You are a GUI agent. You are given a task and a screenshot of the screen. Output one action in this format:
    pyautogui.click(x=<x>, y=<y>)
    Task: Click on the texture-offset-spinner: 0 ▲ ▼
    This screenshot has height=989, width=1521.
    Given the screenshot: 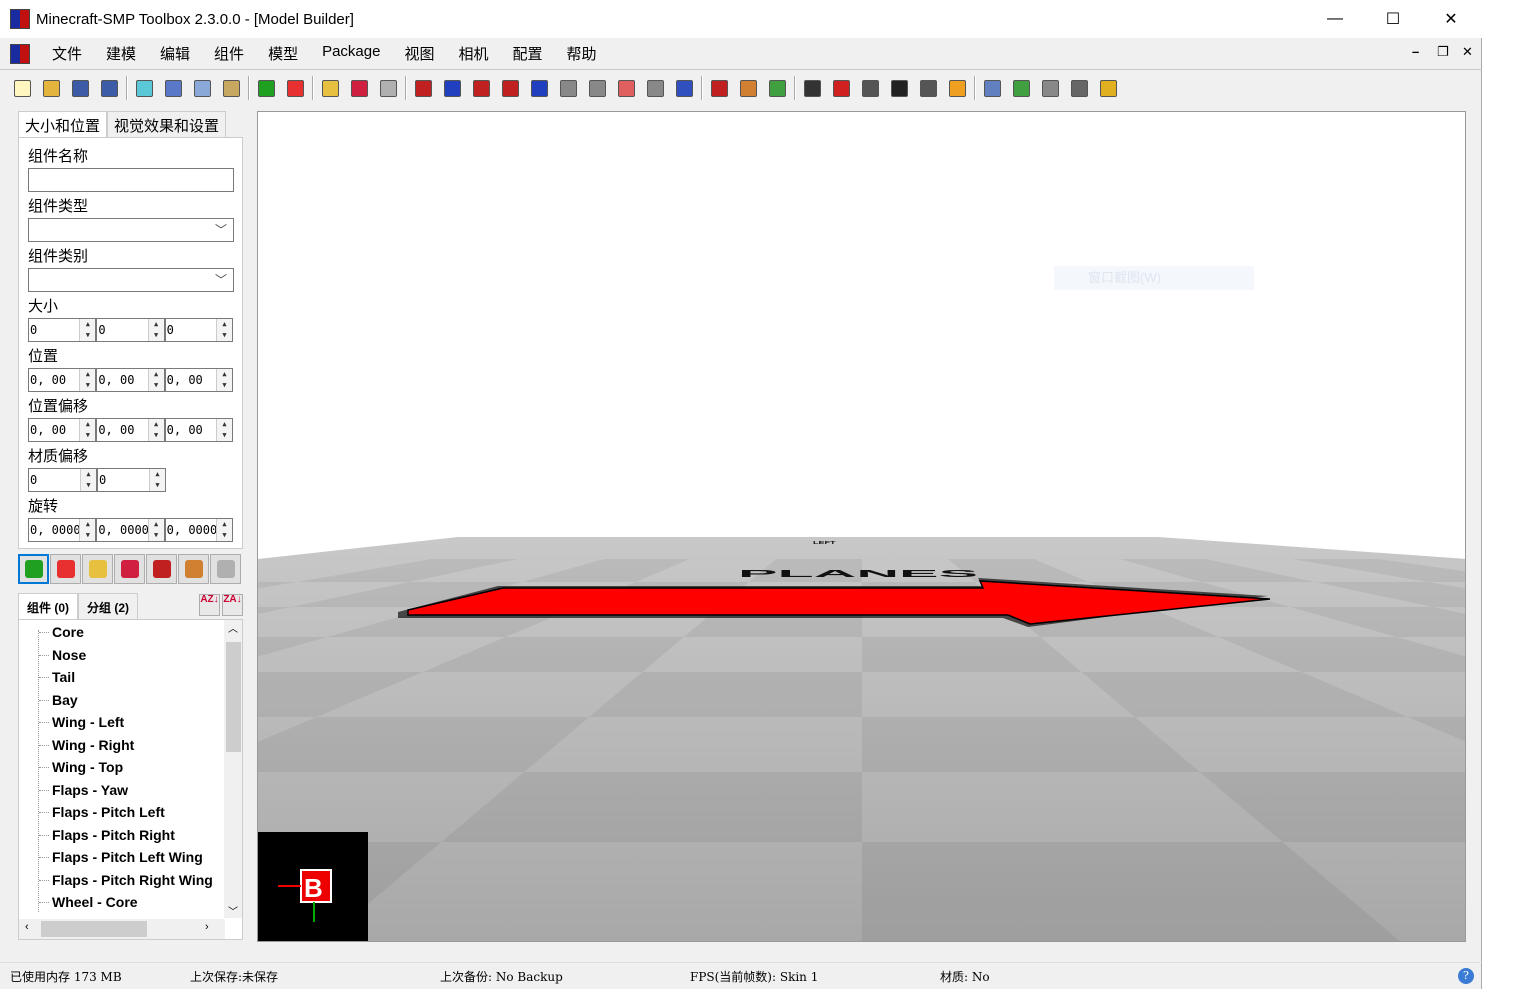 What is the action you would take?
    pyautogui.click(x=131, y=480)
    